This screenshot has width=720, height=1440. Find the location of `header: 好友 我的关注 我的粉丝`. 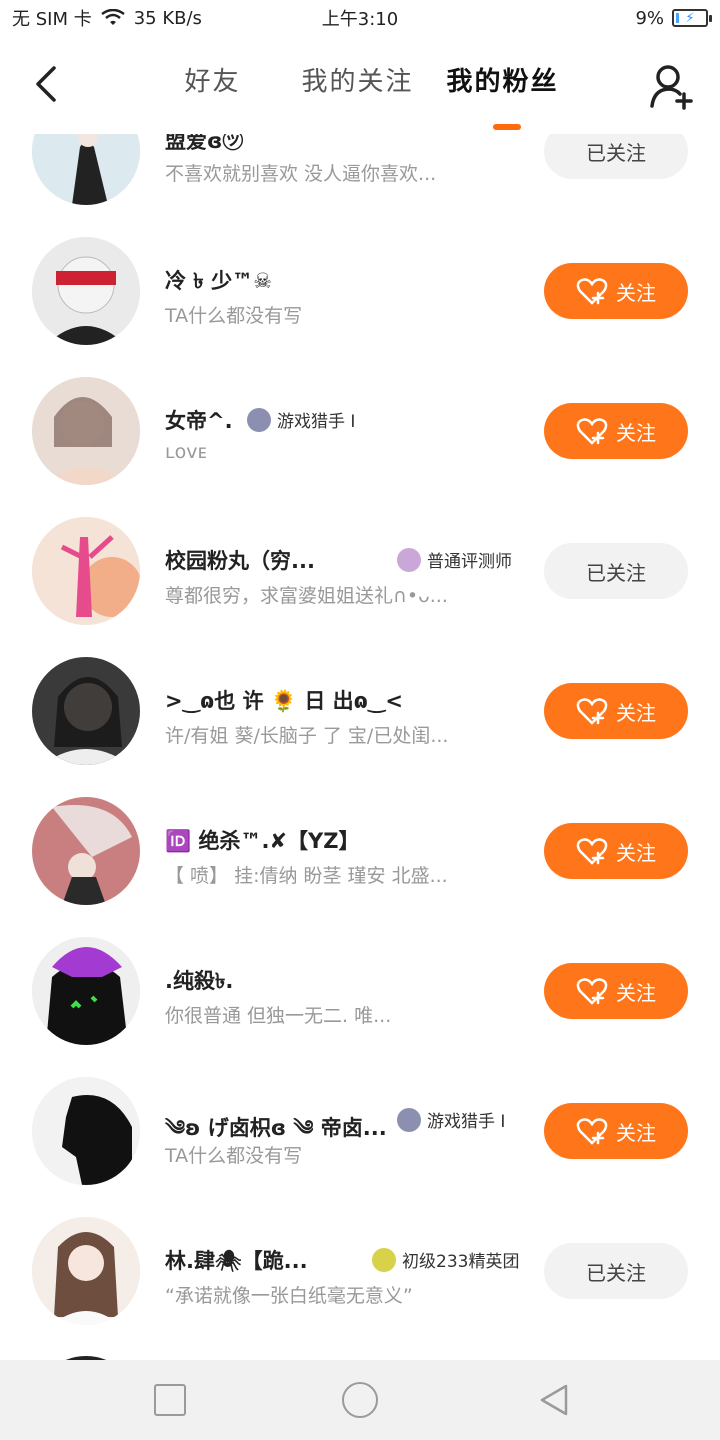

header: 好友 我的关注 我的粉丝 is located at coordinates (360, 89).